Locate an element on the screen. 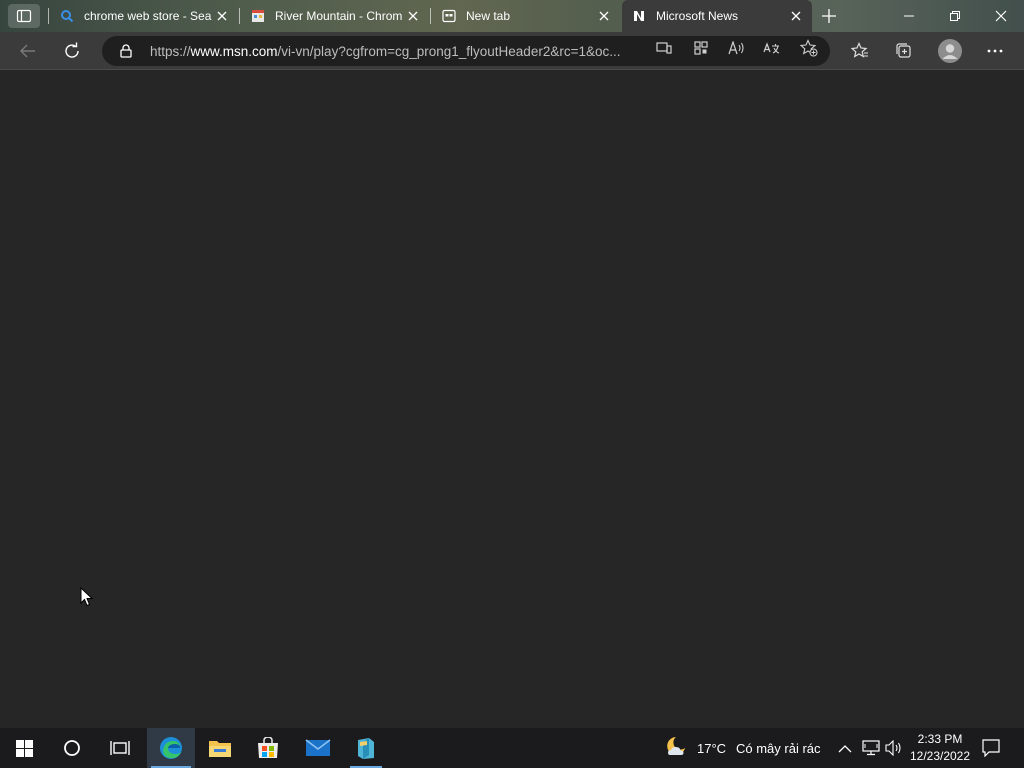 This screenshot has height=768, width=1024. new-tab-button is located at coordinates (829, 16).